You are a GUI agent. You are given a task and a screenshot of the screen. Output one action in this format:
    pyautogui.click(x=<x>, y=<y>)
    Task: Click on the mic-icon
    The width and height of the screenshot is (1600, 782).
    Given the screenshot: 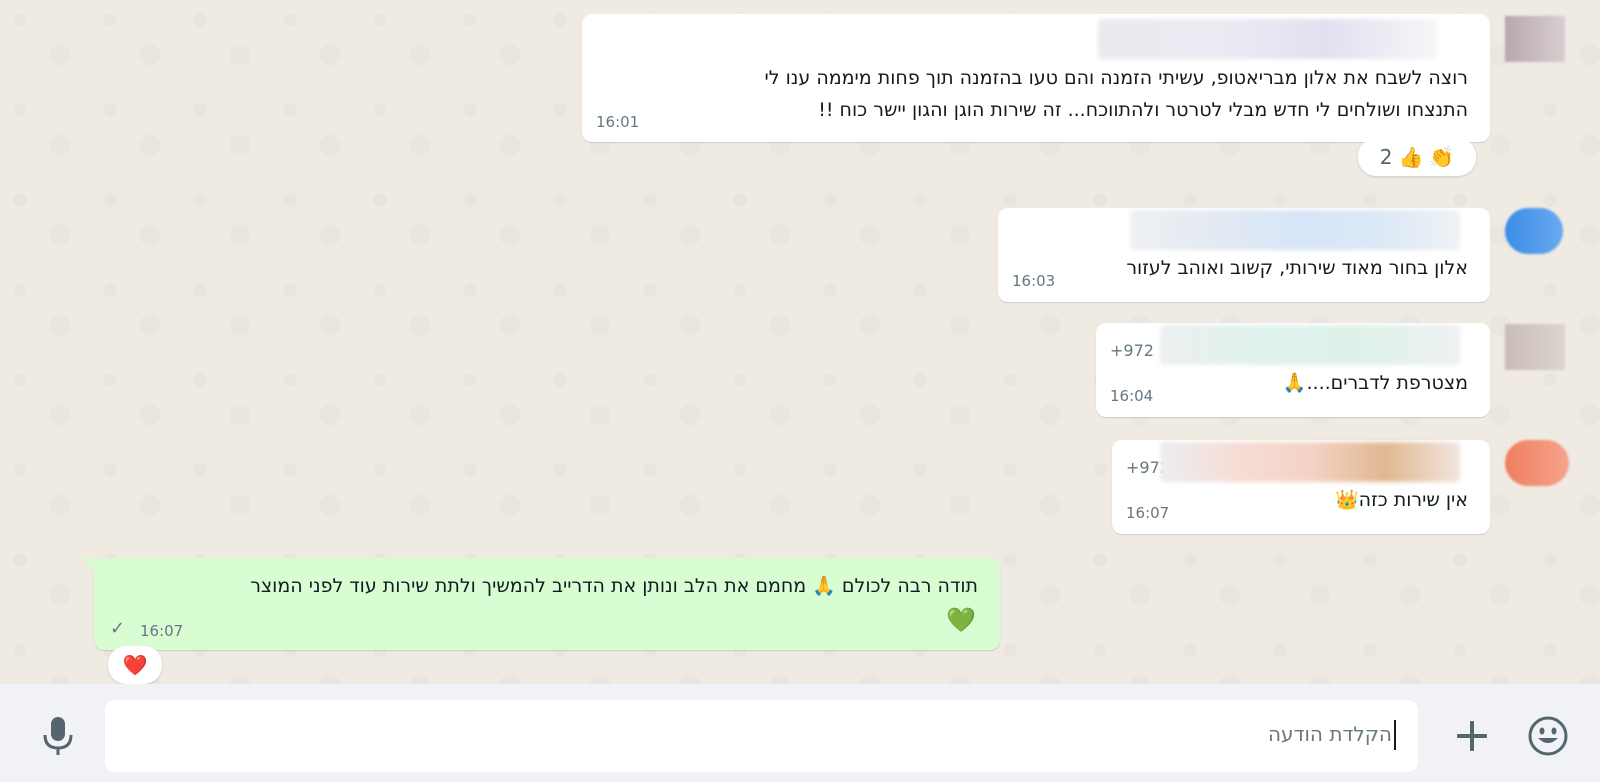 What is the action you would take?
    pyautogui.click(x=58, y=736)
    